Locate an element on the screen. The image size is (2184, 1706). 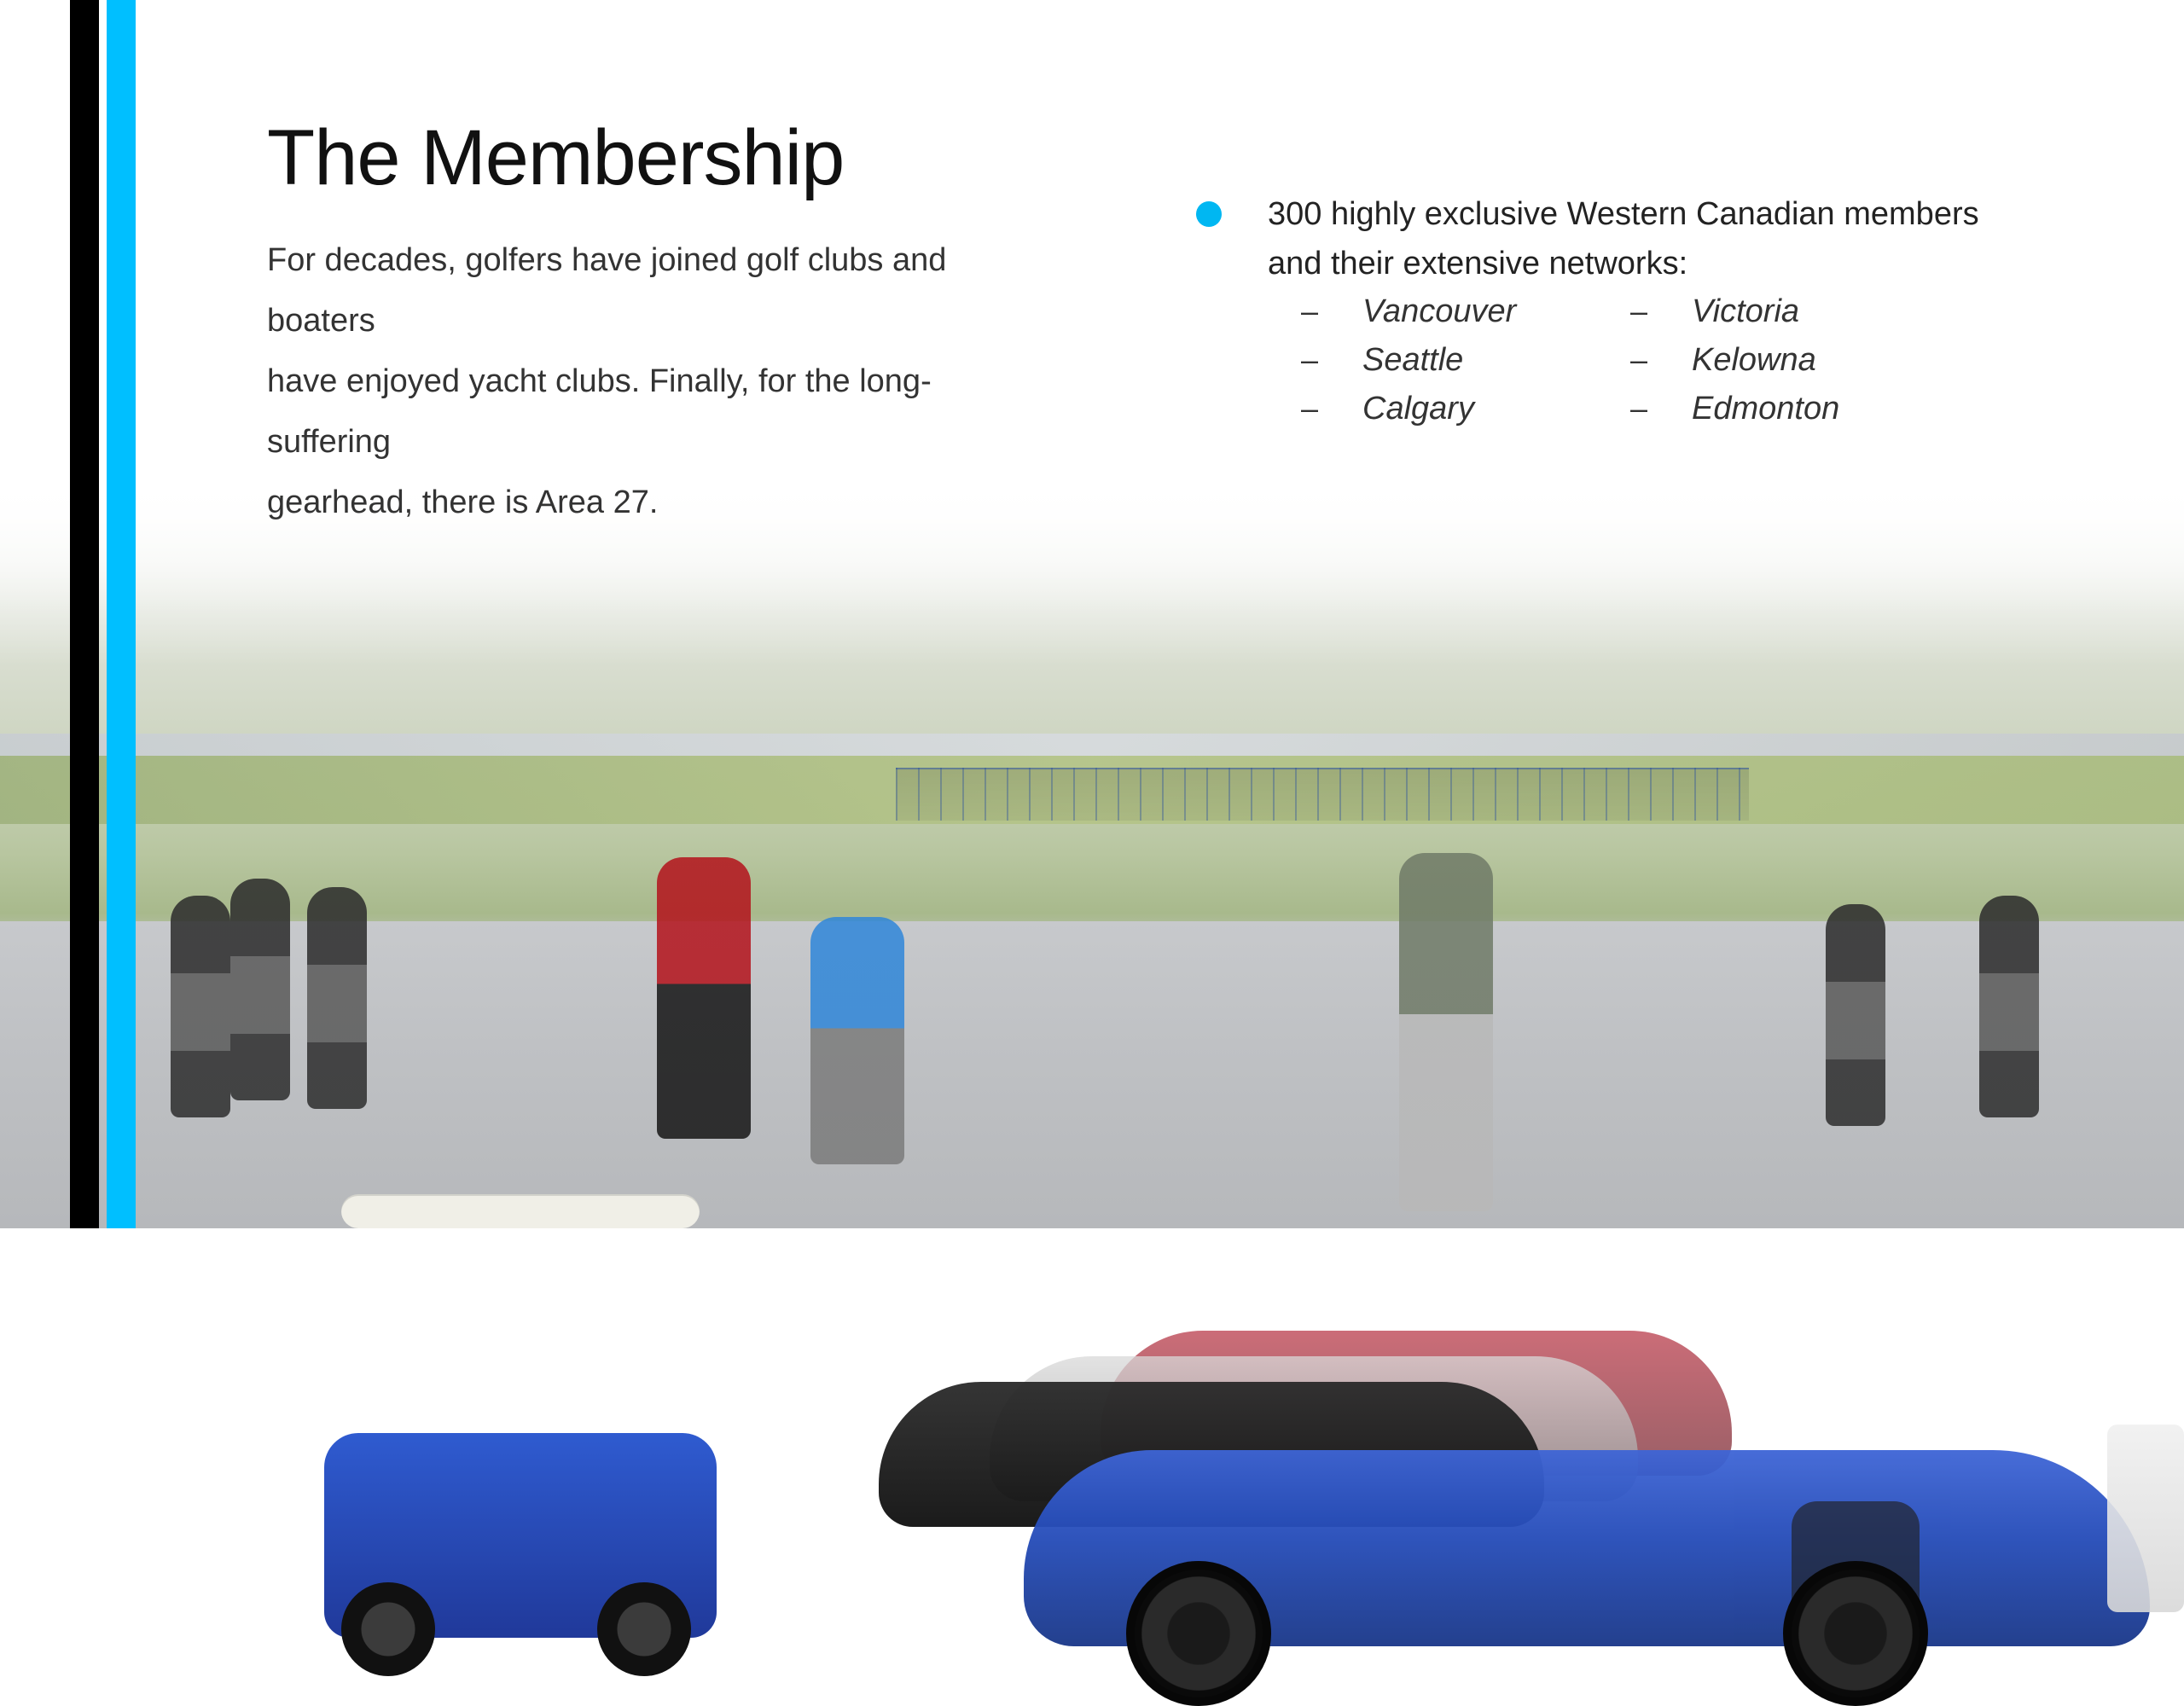
cities-left-column: – Vancouver – Seattle – Calgary is located at coordinates (1472, 366).